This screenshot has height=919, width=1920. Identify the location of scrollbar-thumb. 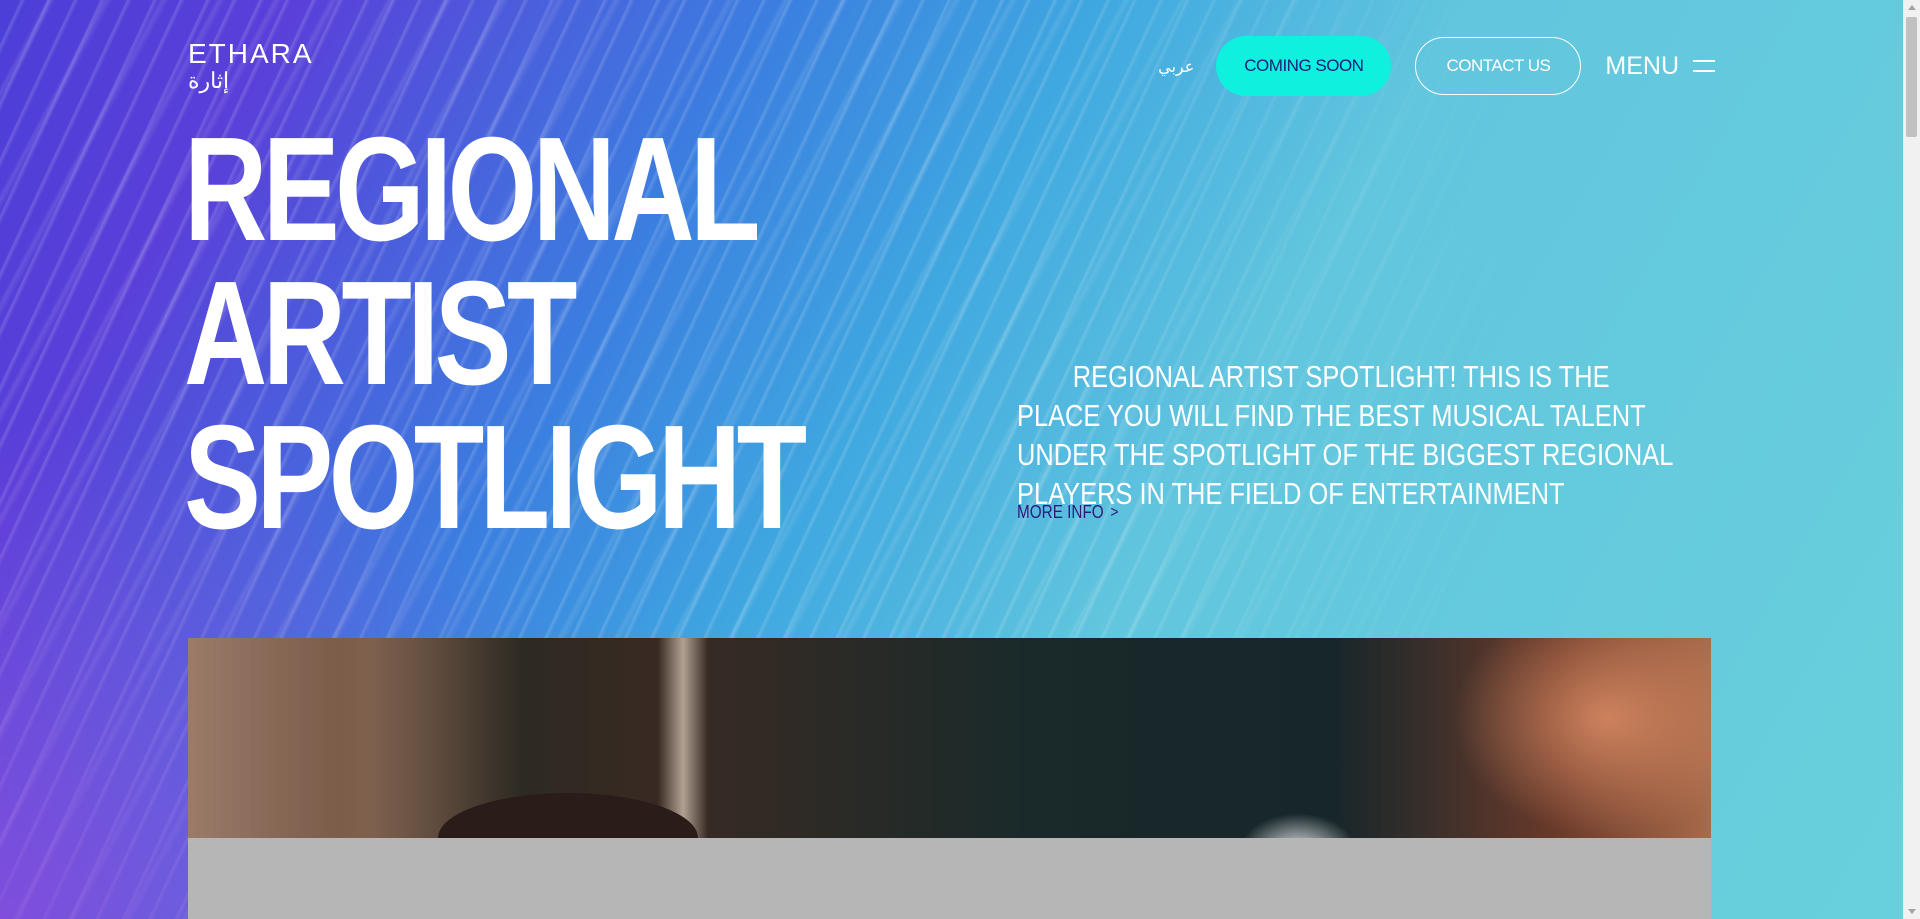
(1911, 77).